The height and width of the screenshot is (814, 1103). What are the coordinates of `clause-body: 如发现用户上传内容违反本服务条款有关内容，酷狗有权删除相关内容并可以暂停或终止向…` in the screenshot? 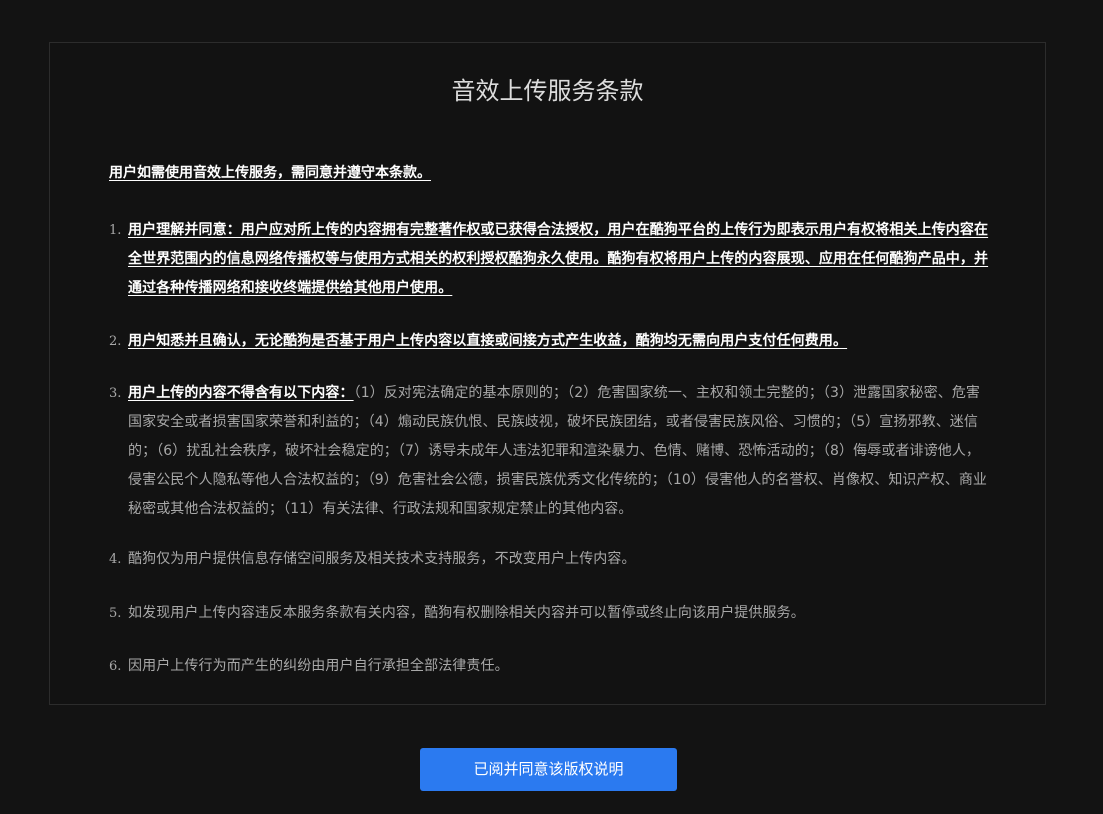 It's located at (558, 613).